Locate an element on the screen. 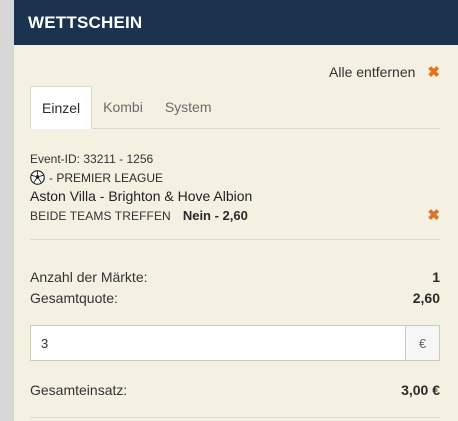  tab-system: System is located at coordinates (188, 107).